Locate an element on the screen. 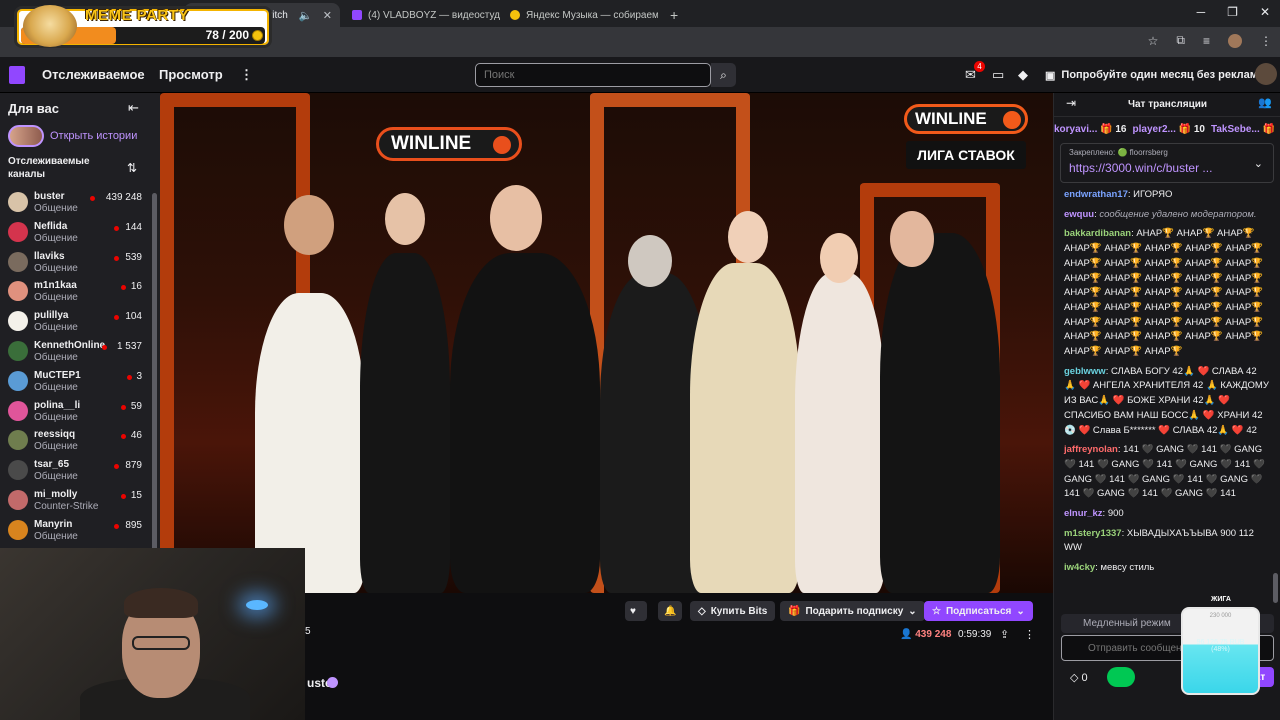  gifter-entry: player2... 🎁 10 is located at coordinates (1169, 129).